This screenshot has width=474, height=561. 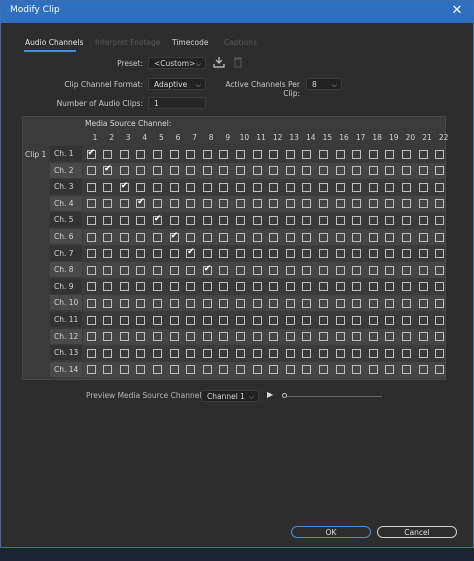 I want to click on preview-slider-track, so click(x=334, y=396).